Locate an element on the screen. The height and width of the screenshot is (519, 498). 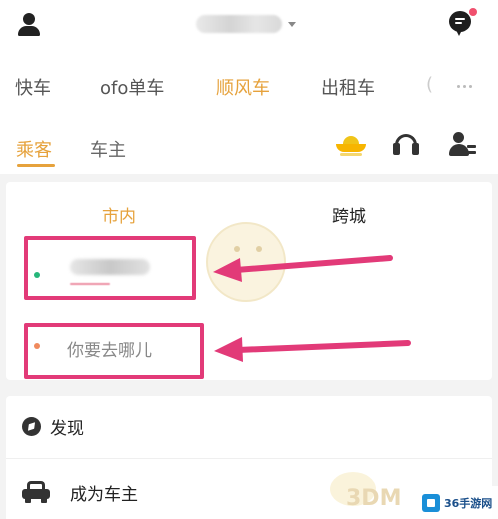
annotation-box-destination is located at coordinates (114, 351).